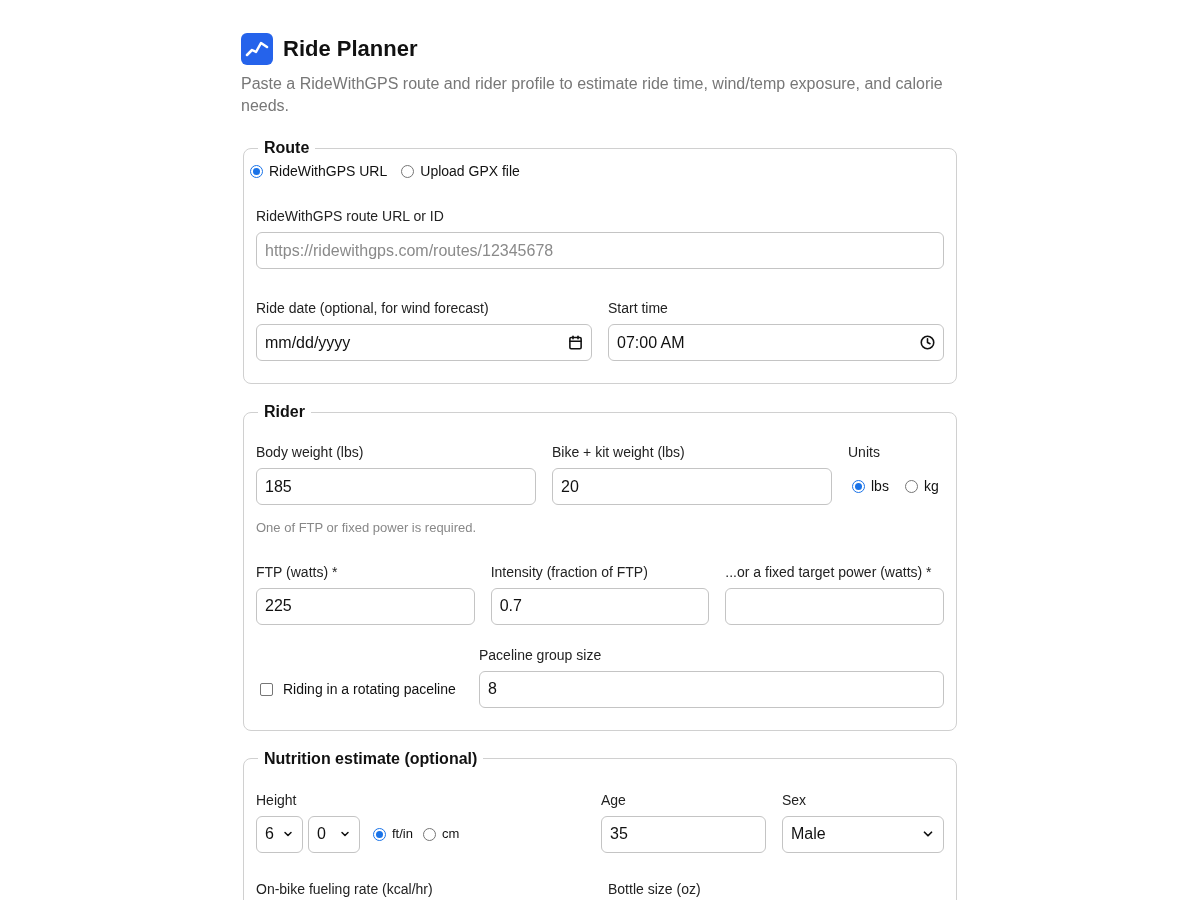  What do you see at coordinates (450, 834) in the screenshot?
I see `radio-label: cm` at bounding box center [450, 834].